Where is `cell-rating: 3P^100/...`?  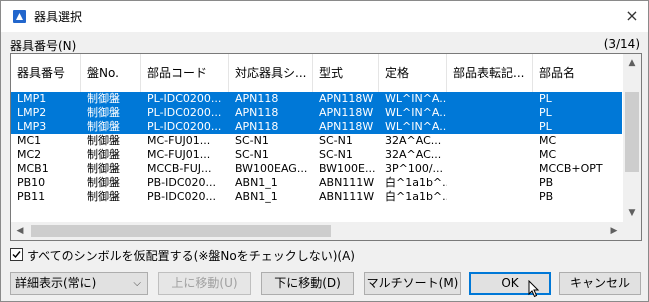 cell-rating: 3P^100/... is located at coordinates (414, 168).